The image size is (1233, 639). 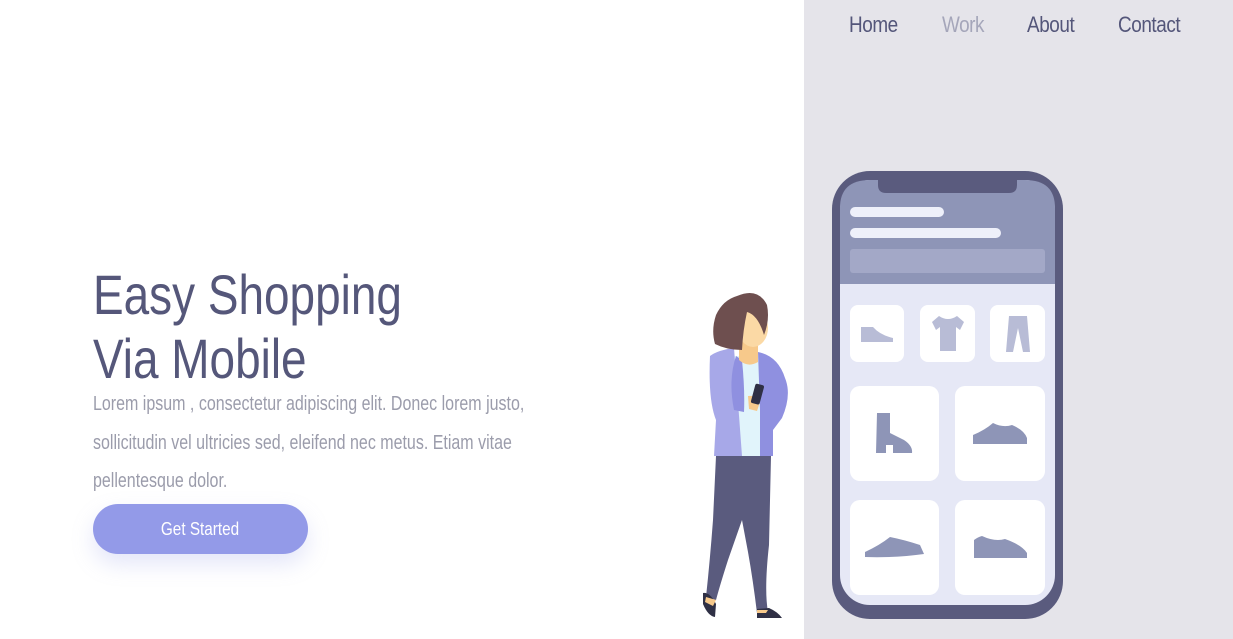 I want to click on nav-contact-link: Contact, so click(x=1149, y=25).